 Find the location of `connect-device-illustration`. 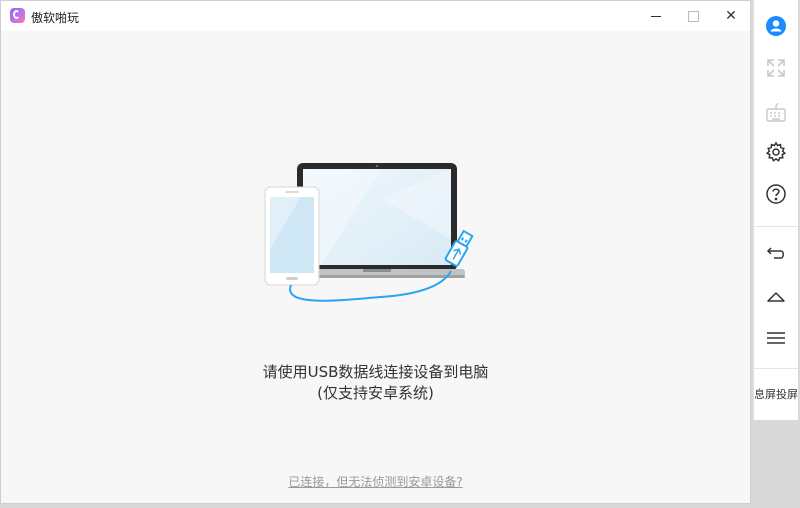

connect-device-illustration is located at coordinates (369, 232).